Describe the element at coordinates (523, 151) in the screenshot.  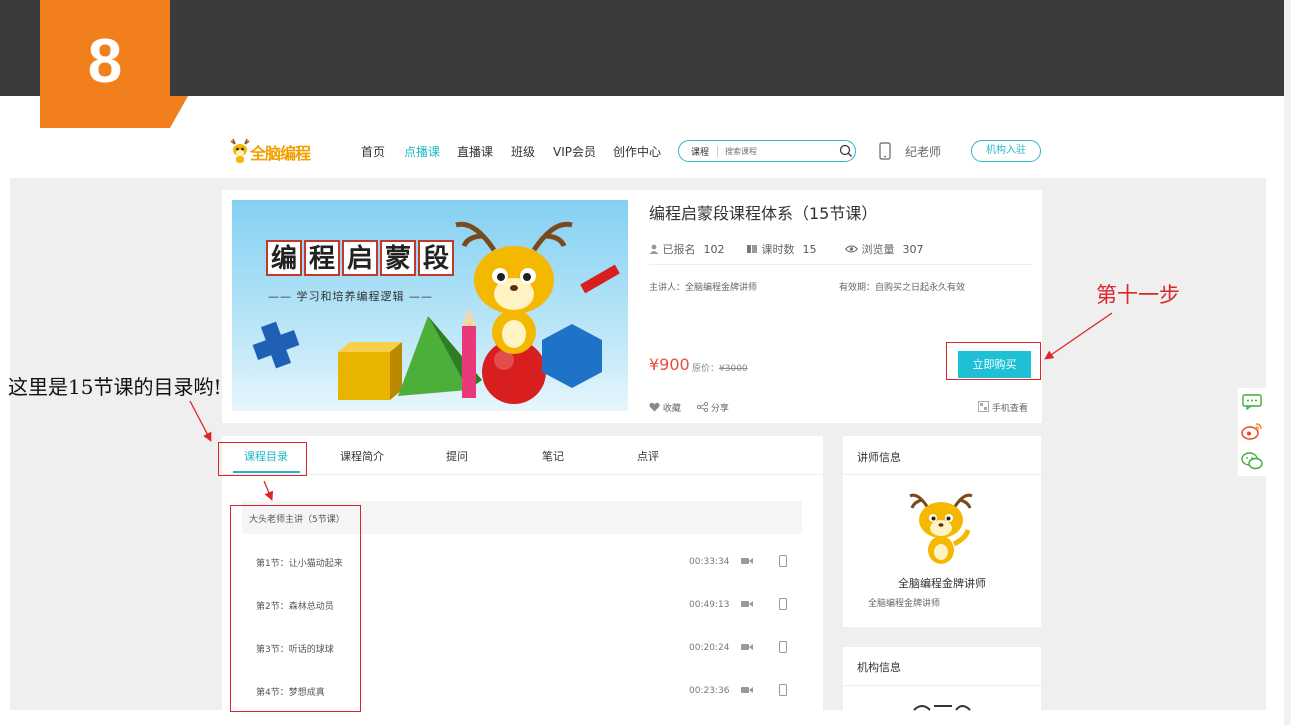
I see `nav-class: 班级` at that location.